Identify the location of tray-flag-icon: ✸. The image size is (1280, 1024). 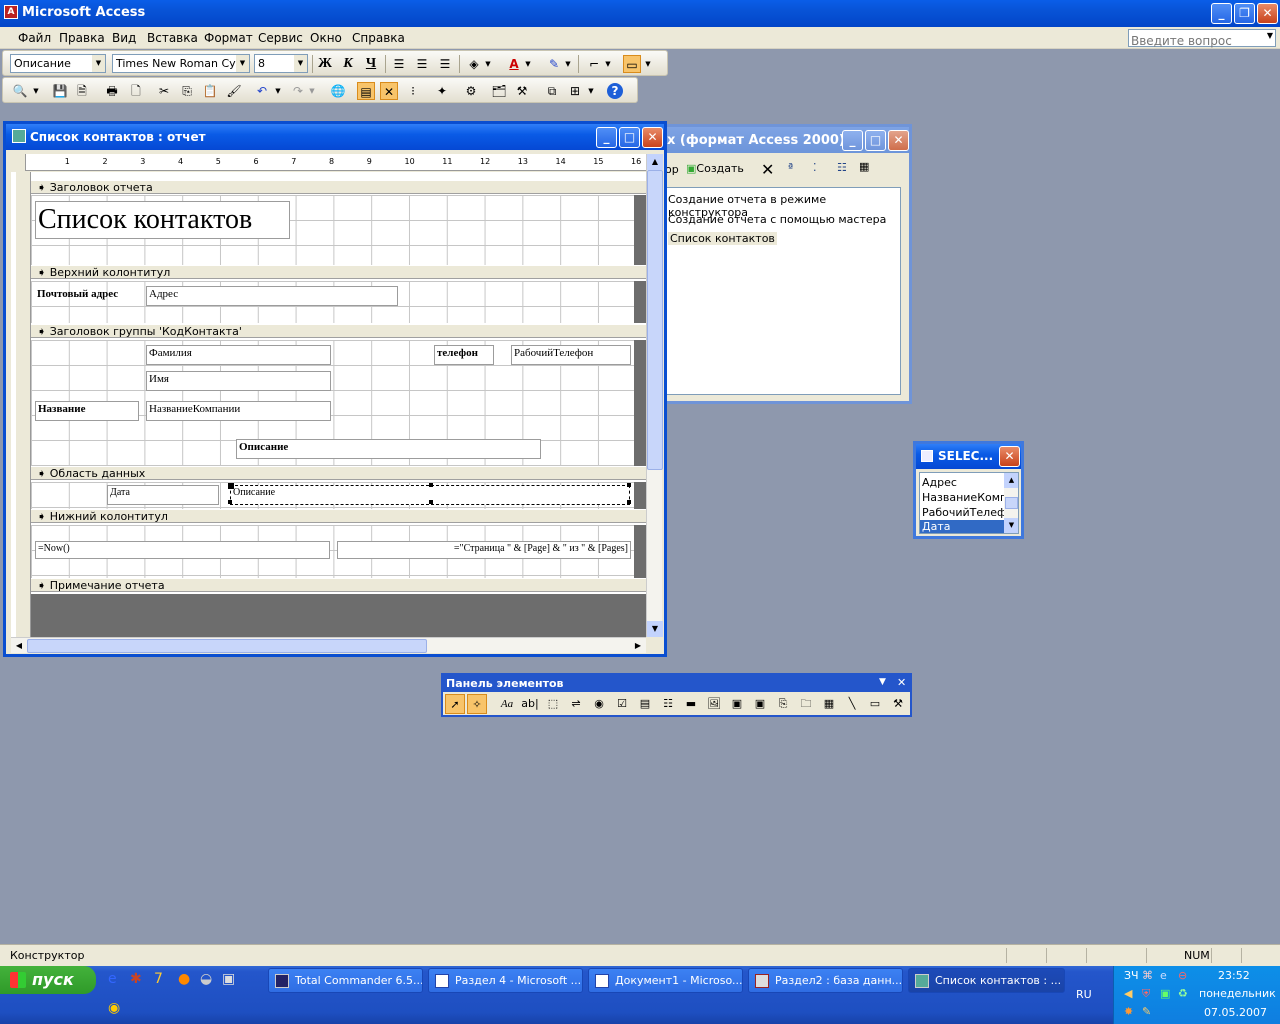
(1128, 1011).